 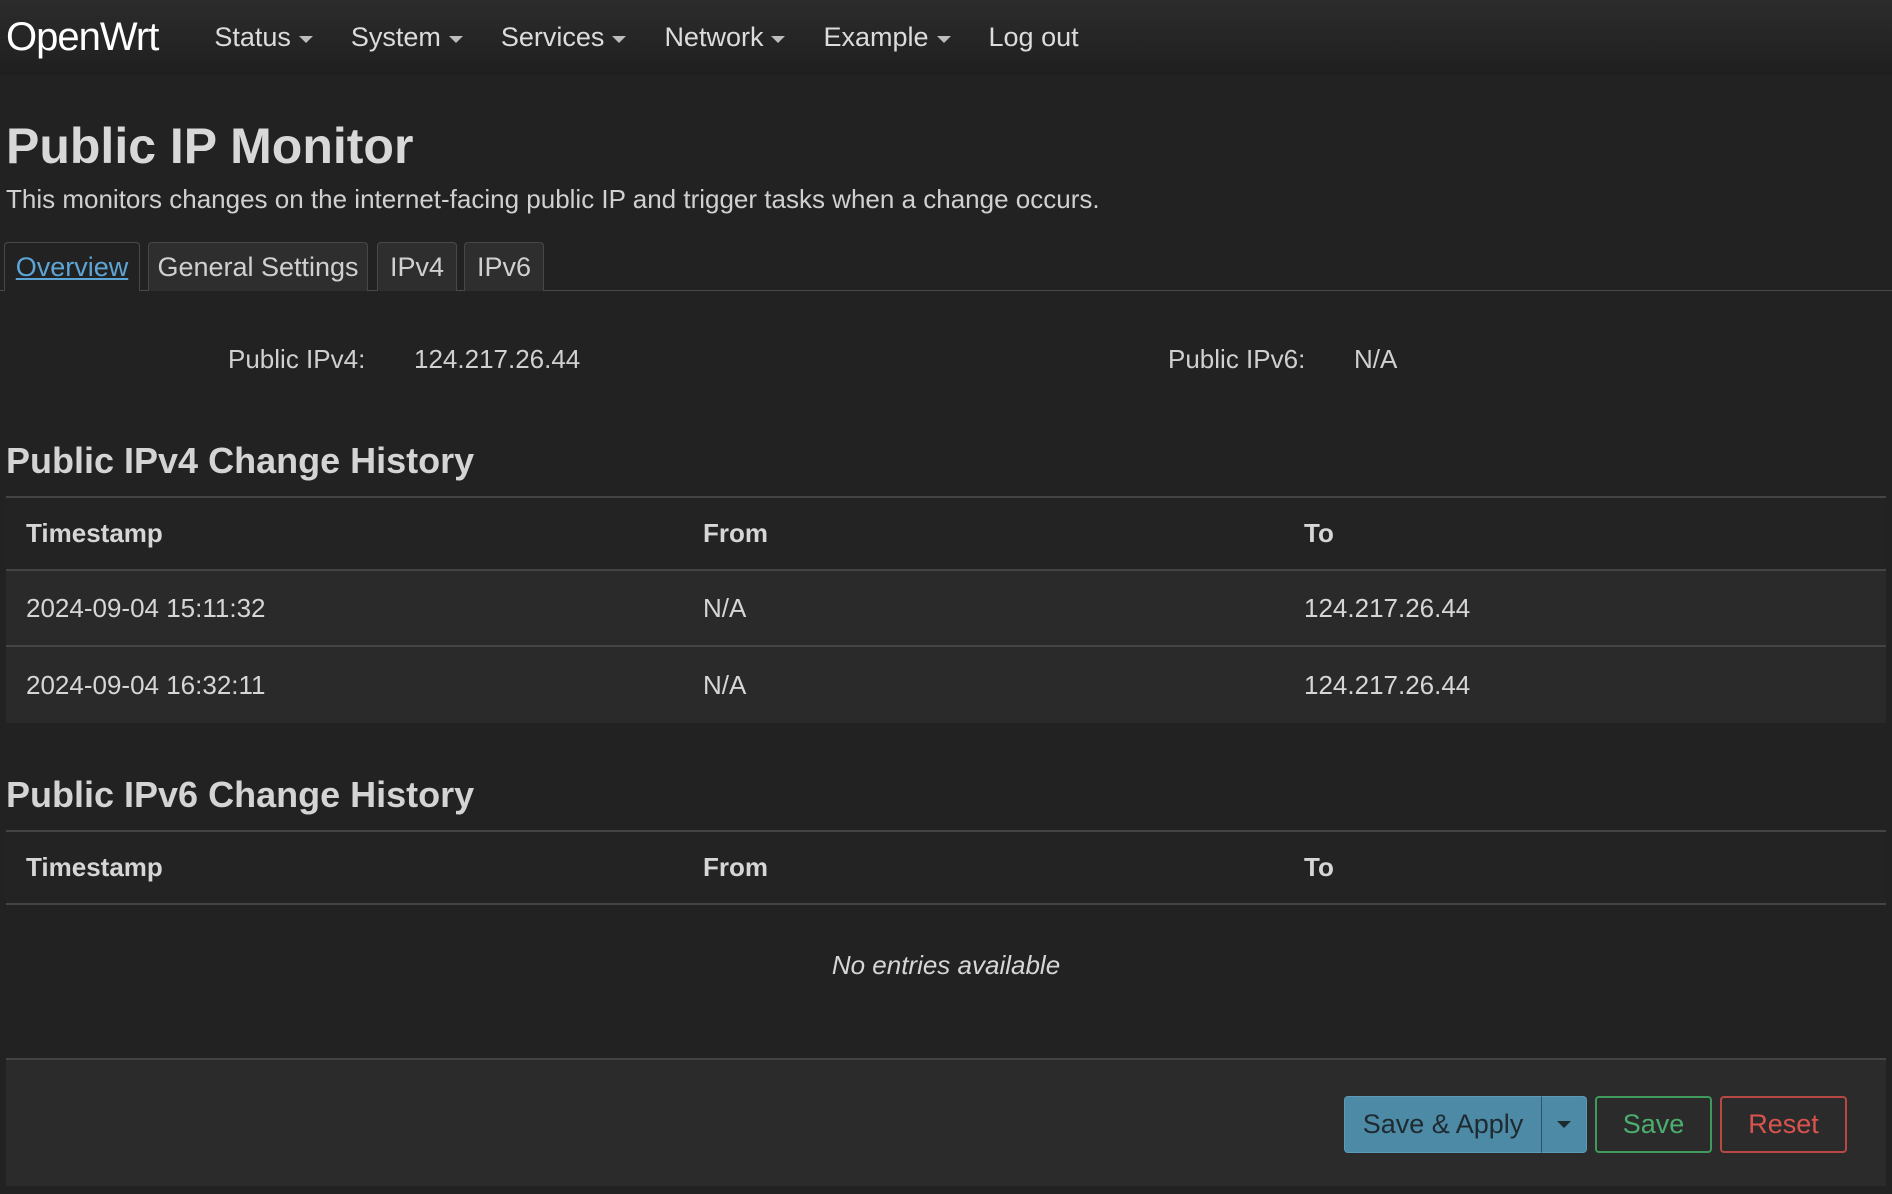 What do you see at coordinates (497, 359) in the screenshot?
I see `public-ipv4-value: 124.217.26.44` at bounding box center [497, 359].